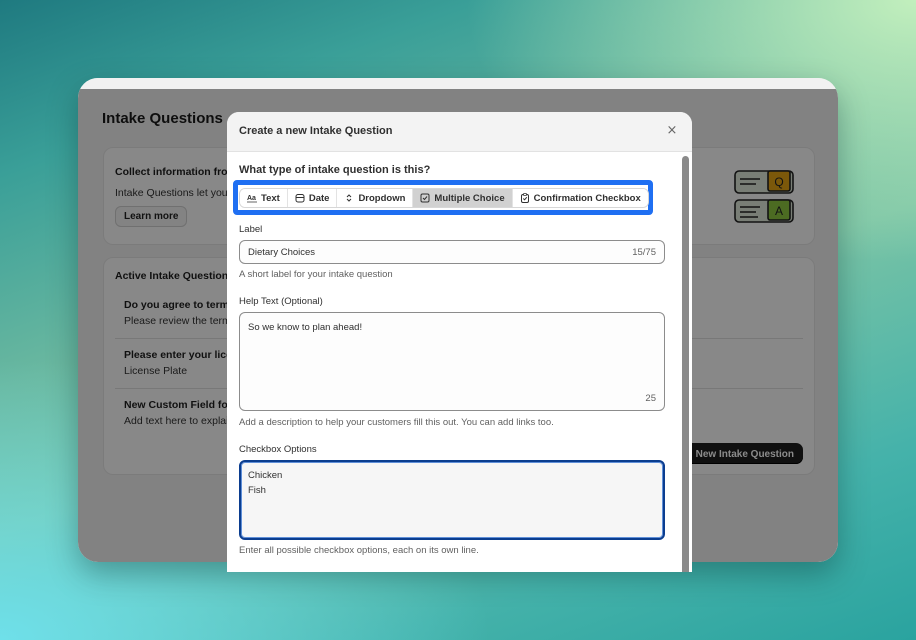  What do you see at coordinates (650, 398) in the screenshot?
I see `help-text-character-counter: 25` at bounding box center [650, 398].